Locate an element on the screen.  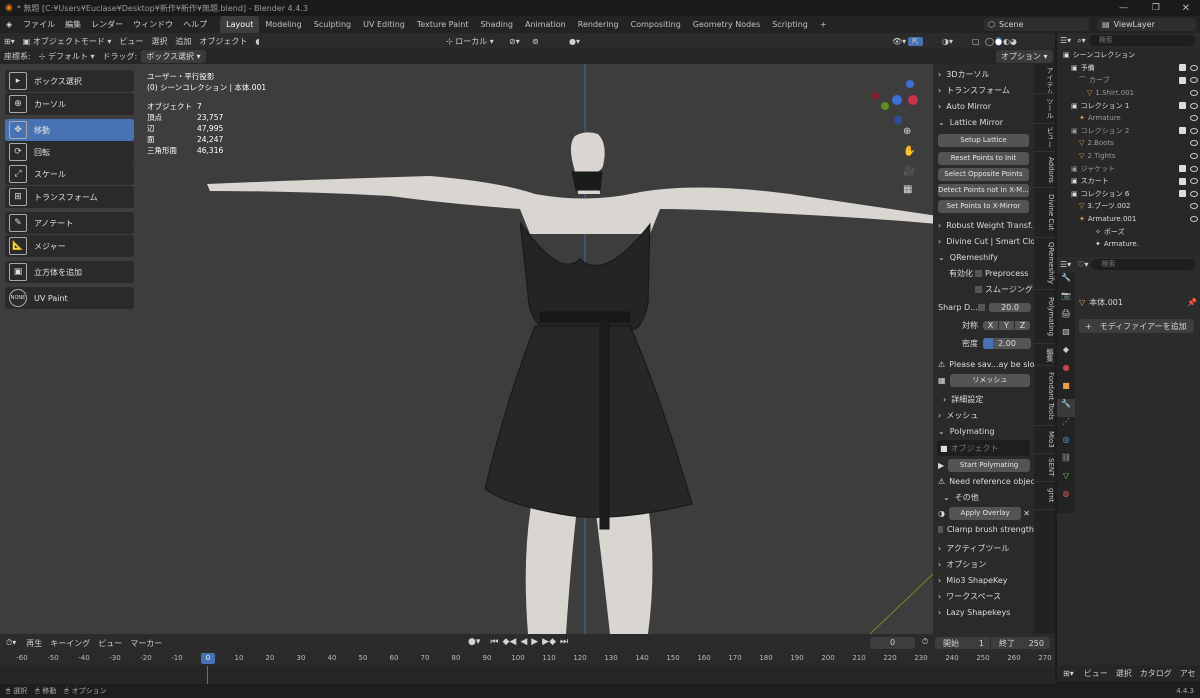
preprocess-checkbox is located at coordinates (978, 273).